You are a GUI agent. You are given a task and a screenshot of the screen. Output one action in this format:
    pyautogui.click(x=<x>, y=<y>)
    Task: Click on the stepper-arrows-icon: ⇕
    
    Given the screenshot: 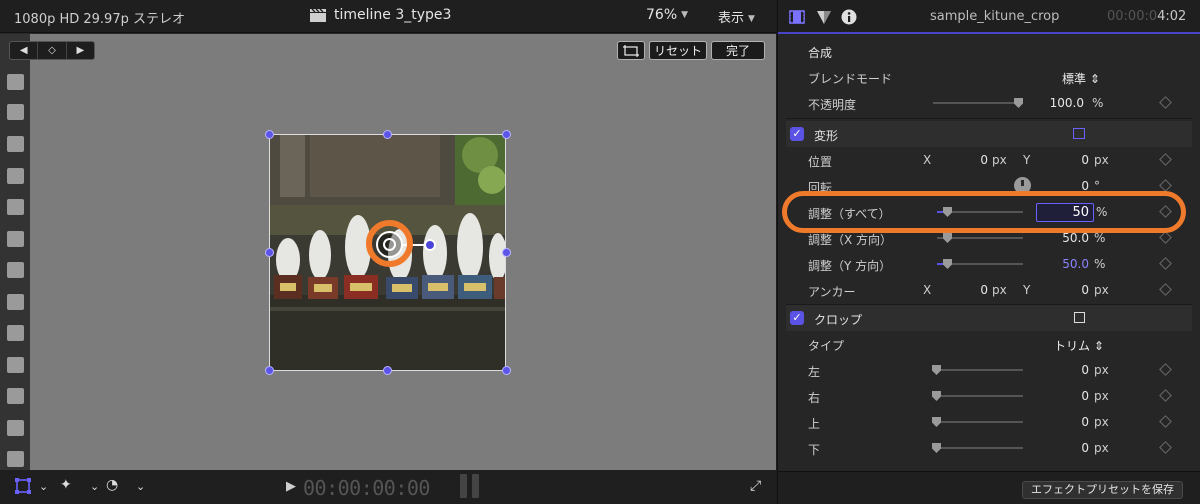 What is the action you would take?
    pyautogui.click(x=1098, y=346)
    